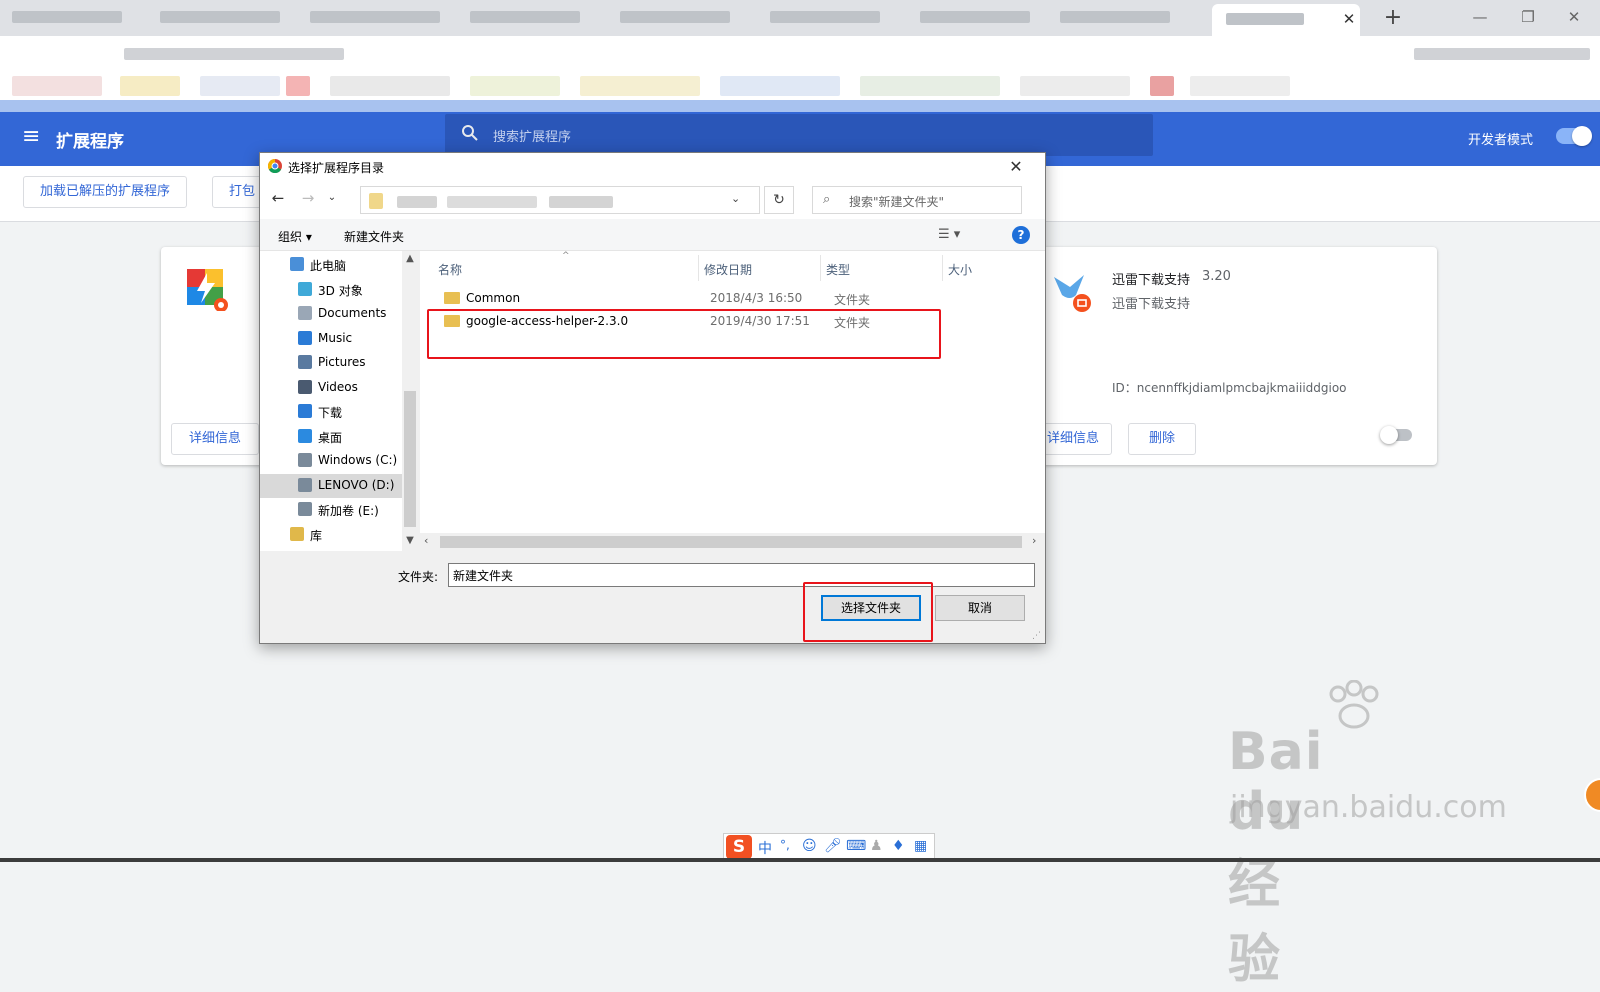  What do you see at coordinates (1480, 17) in the screenshot?
I see `minimize-icon: —` at bounding box center [1480, 17].